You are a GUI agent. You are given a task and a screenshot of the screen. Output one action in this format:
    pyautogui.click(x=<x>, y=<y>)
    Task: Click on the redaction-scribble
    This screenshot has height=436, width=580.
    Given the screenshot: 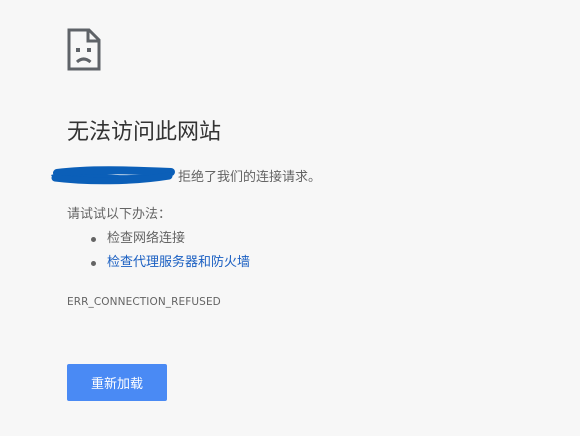 What is the action you would take?
    pyautogui.click(x=113, y=175)
    